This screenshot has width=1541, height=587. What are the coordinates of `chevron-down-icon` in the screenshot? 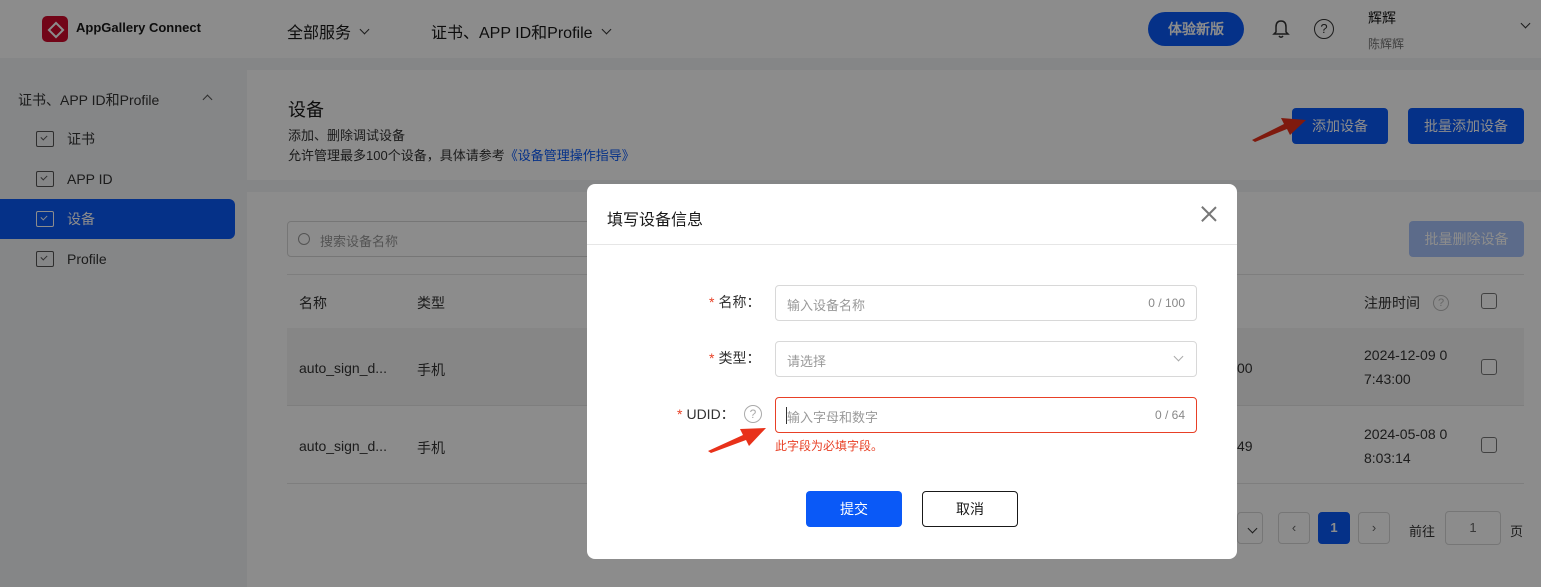 It's located at (1178, 356).